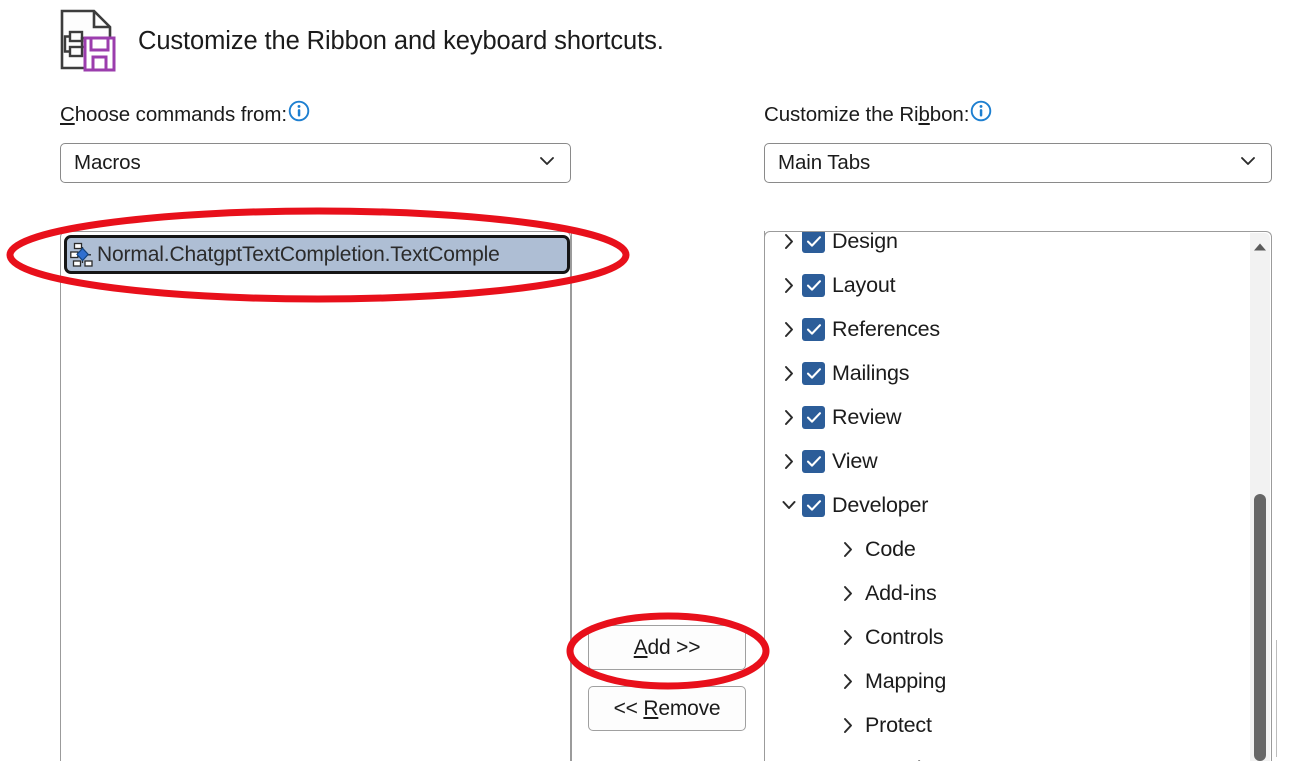  Describe the element at coordinates (298, 255) in the screenshot. I see `list-item-label: Normal.ChatgptTextCompletion.TextComple` at that location.